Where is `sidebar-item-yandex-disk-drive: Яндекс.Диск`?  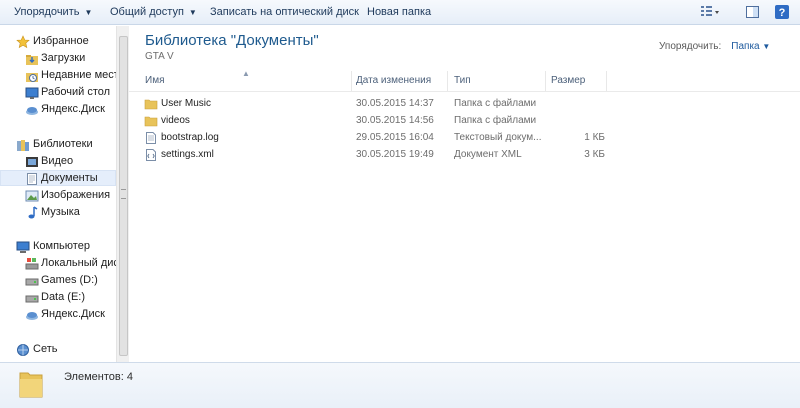 sidebar-item-yandex-disk-drive: Яндекс.Диск is located at coordinates (58, 315).